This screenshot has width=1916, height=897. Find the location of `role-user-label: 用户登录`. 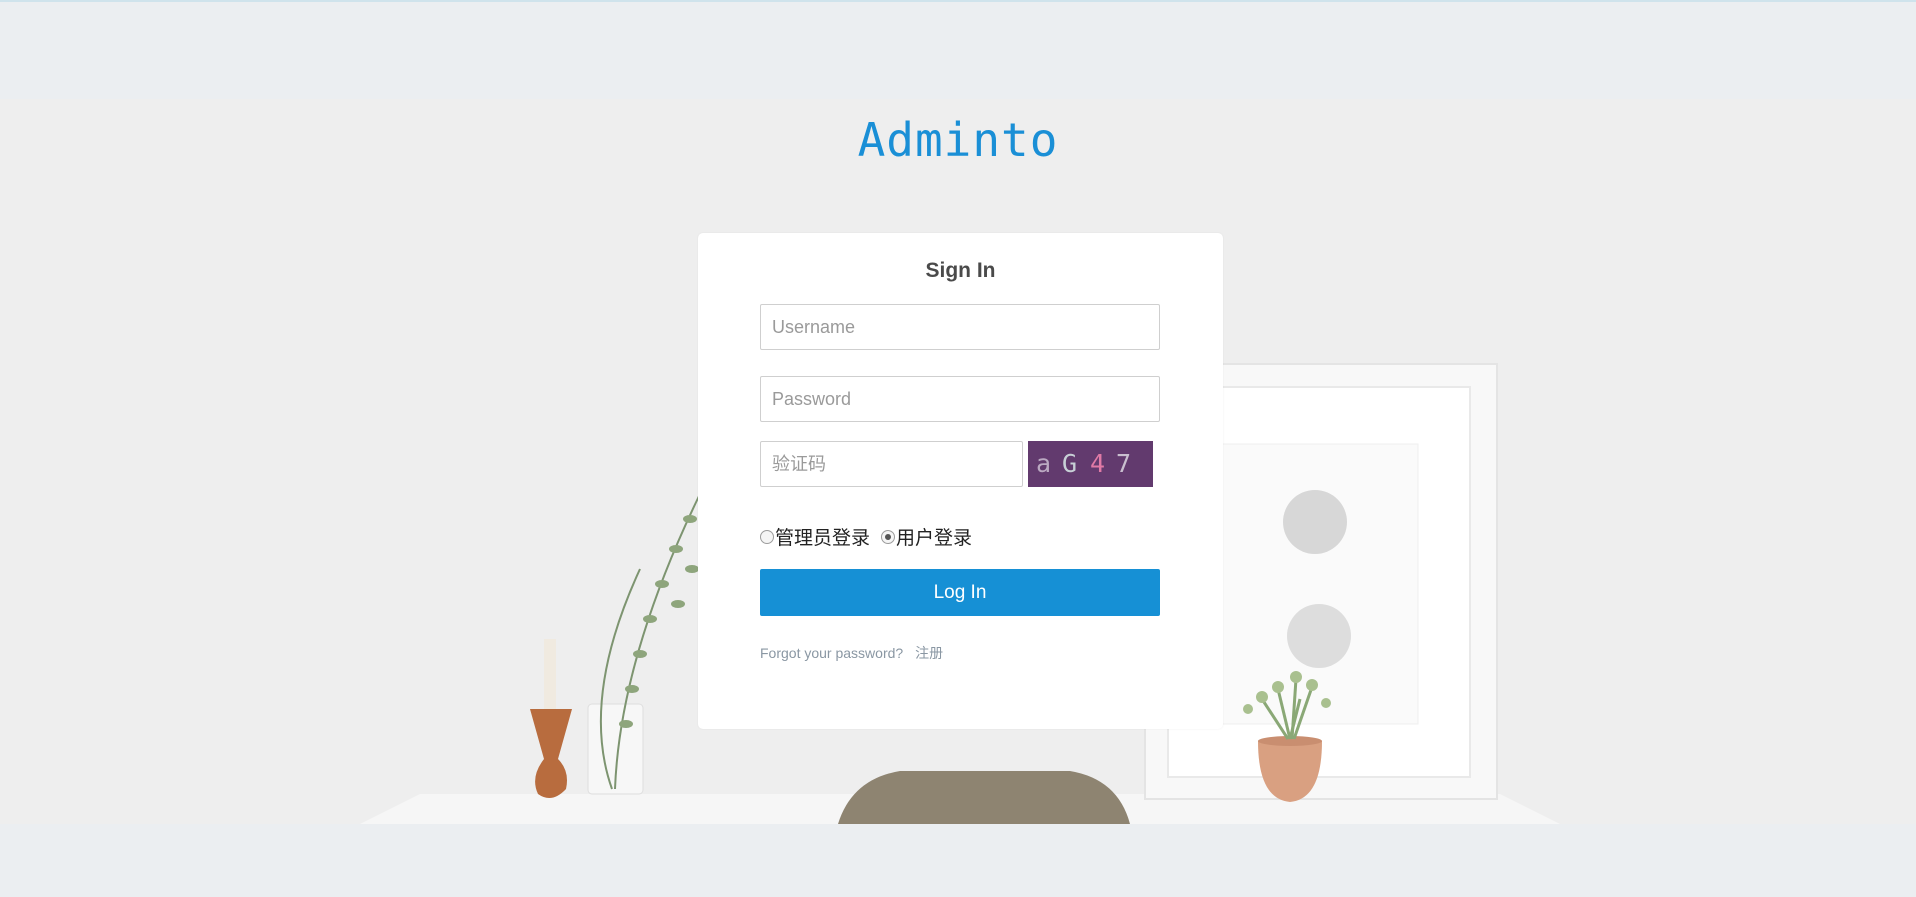

role-user-label: 用户登录 is located at coordinates (934, 538).